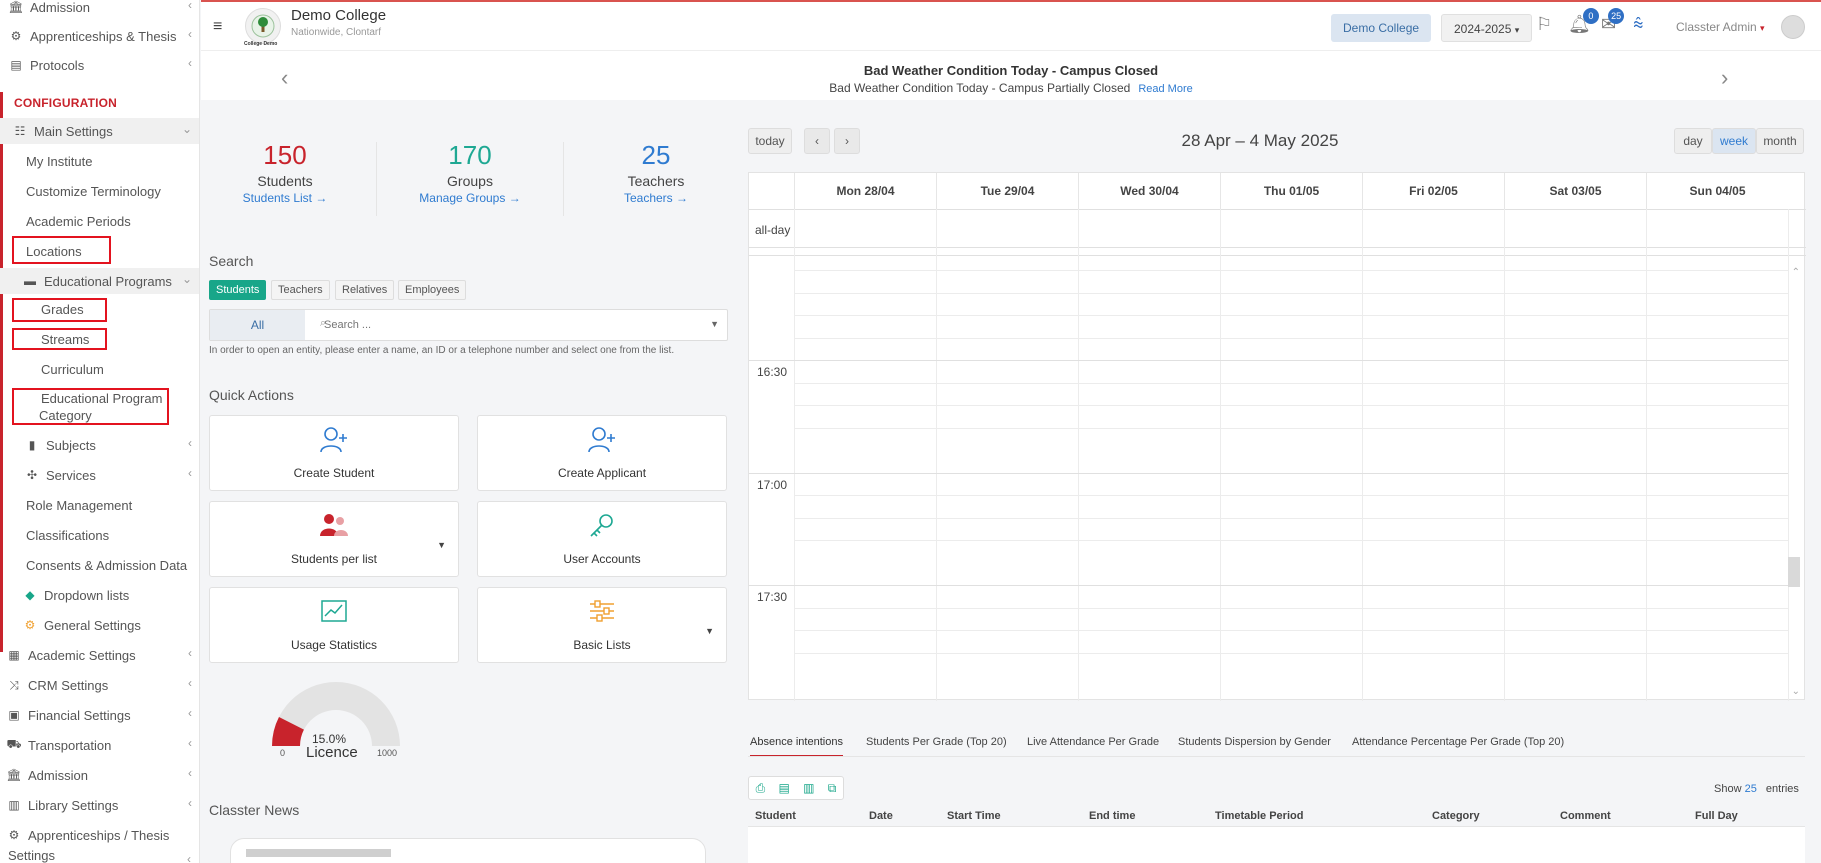 The width and height of the screenshot is (1821, 863). I want to click on sidebar-item-admission-top: 🏛 Admission ‹, so click(99, 10).